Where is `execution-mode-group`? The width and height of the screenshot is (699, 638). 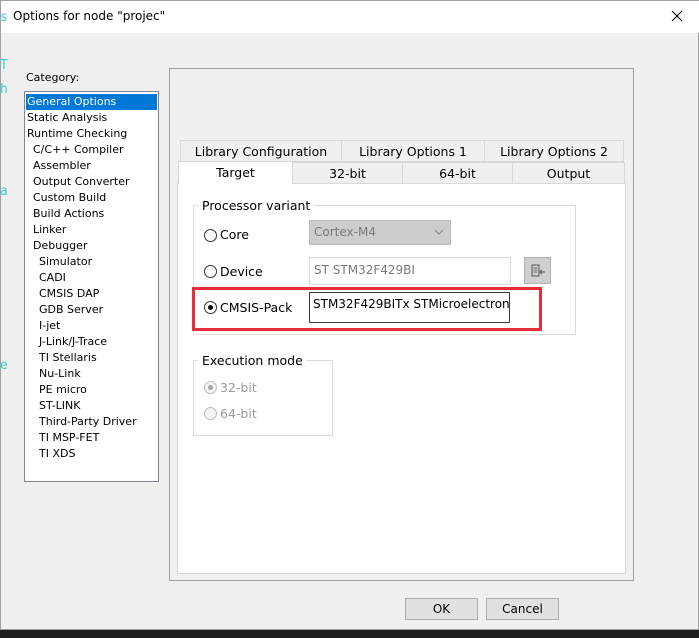
execution-mode-group is located at coordinates (263, 398).